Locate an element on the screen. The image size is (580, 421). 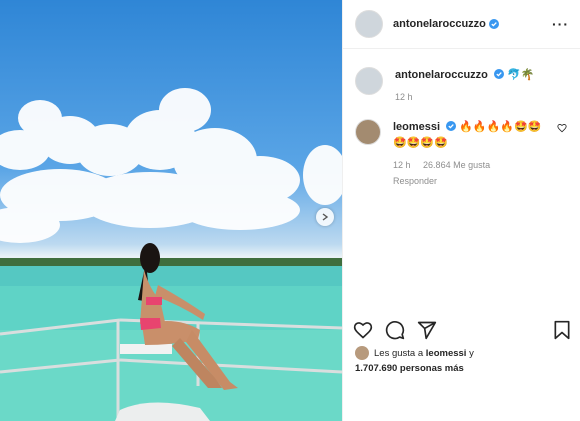
bookmark-icon is located at coordinates (562, 330).